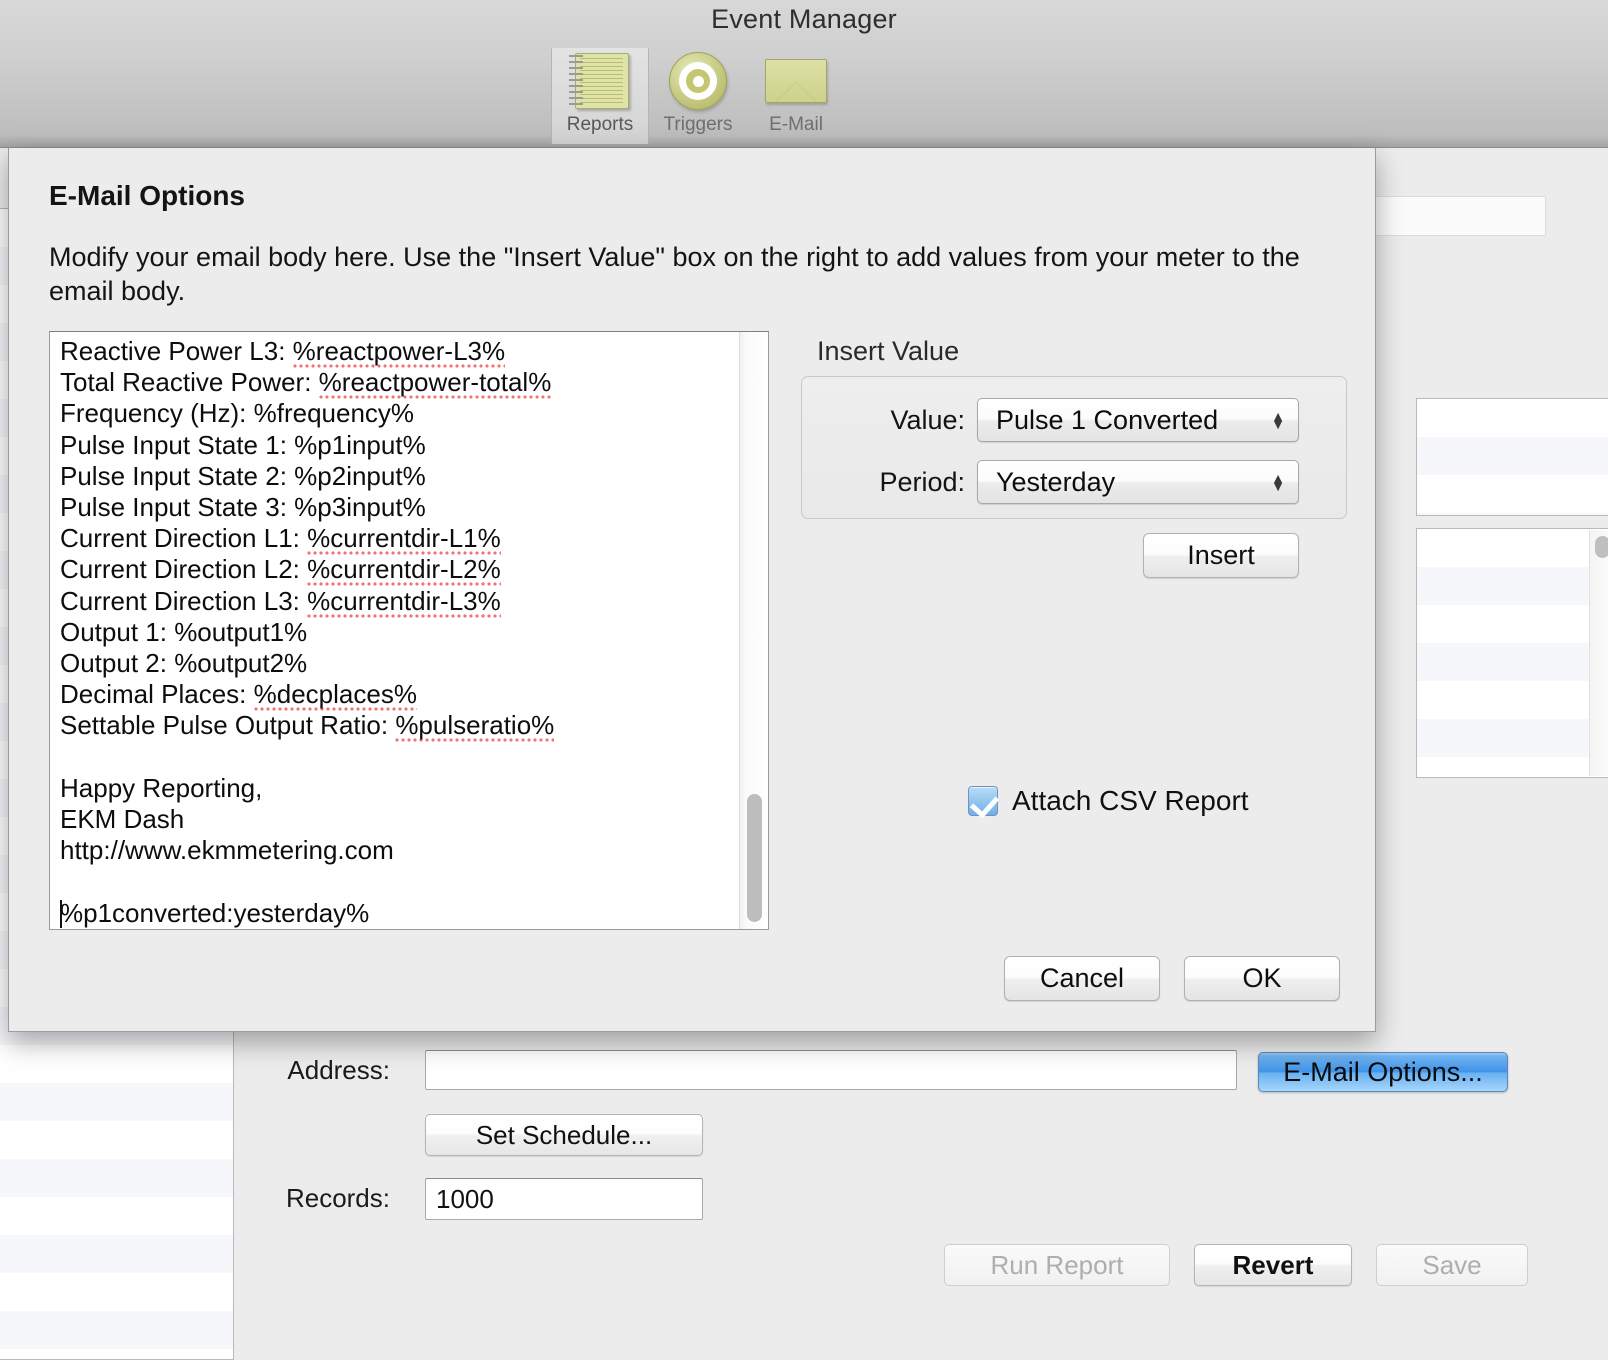  Describe the element at coordinates (1512, 653) in the screenshot. I see `background-table-large` at that location.